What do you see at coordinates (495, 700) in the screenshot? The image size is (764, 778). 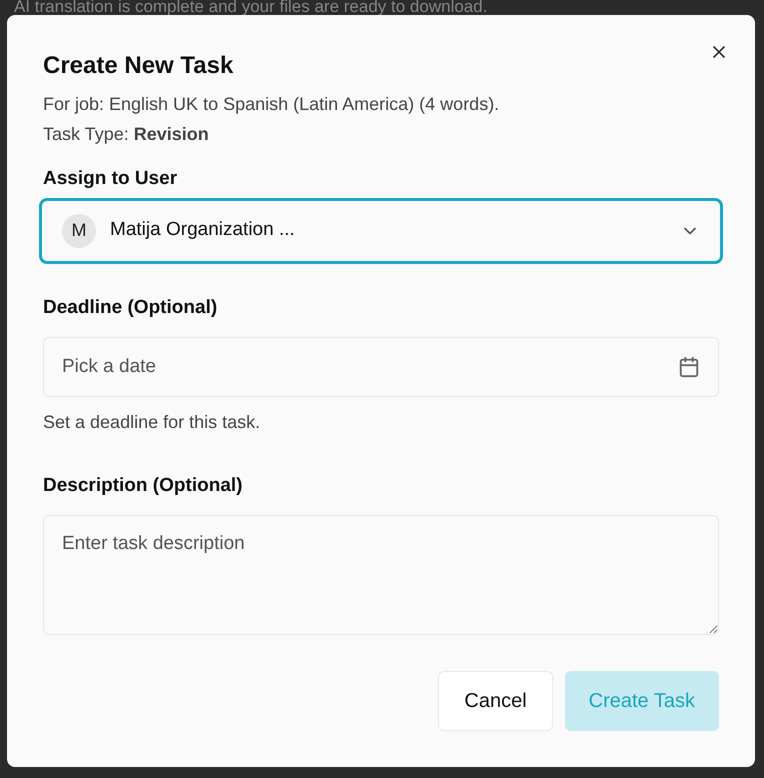 I see `cancel-button: Cancel` at bounding box center [495, 700].